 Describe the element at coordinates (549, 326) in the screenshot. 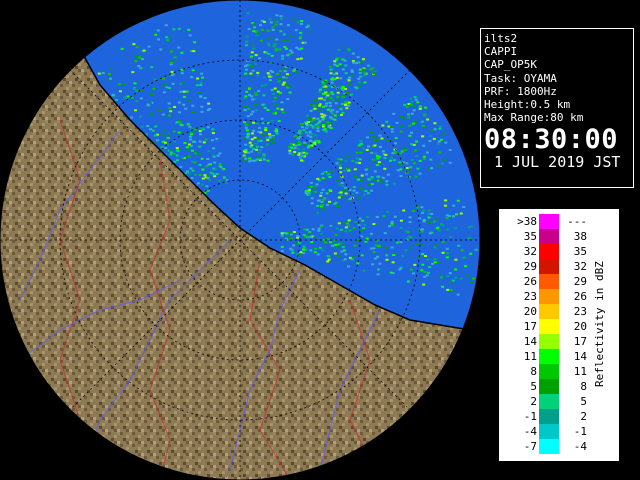

I see `legend-color-swatch` at that location.